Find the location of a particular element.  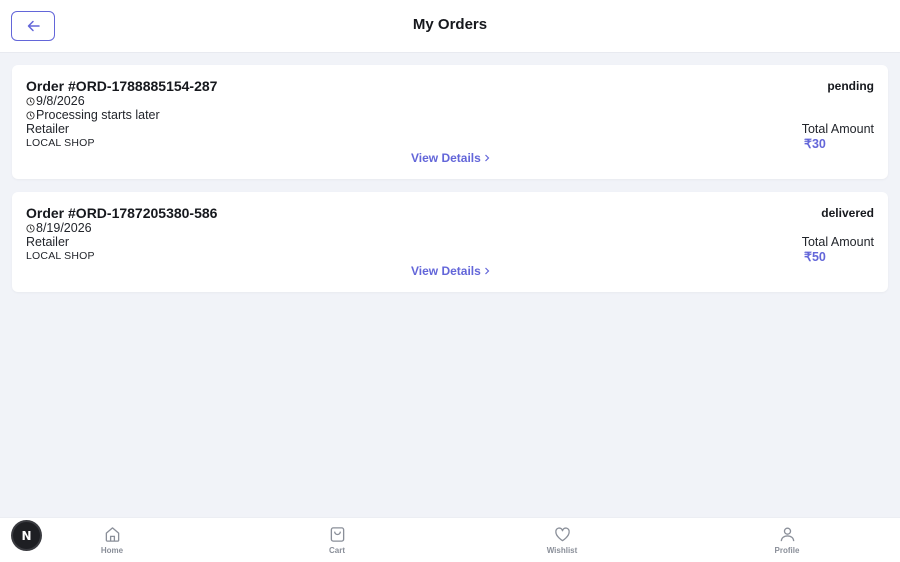

nav-item-wishlist: Wishlist is located at coordinates (562, 540).